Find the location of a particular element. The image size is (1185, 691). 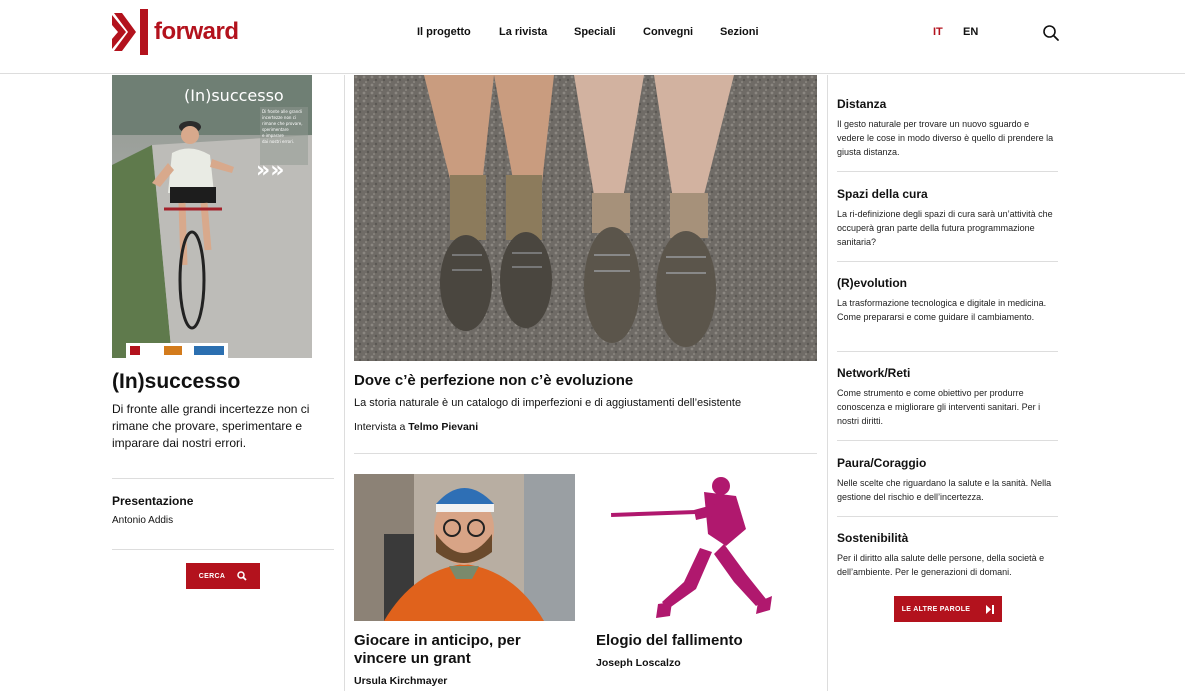

nav-item-progetto: Il progetto is located at coordinates (444, 32).